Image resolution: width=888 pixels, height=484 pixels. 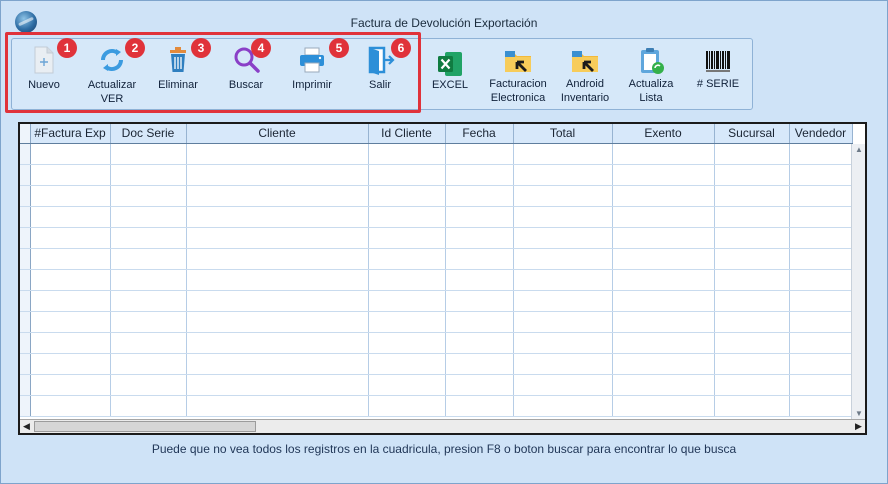 I want to click on col-factura-exp: #Factura Exp, so click(x=70, y=134).